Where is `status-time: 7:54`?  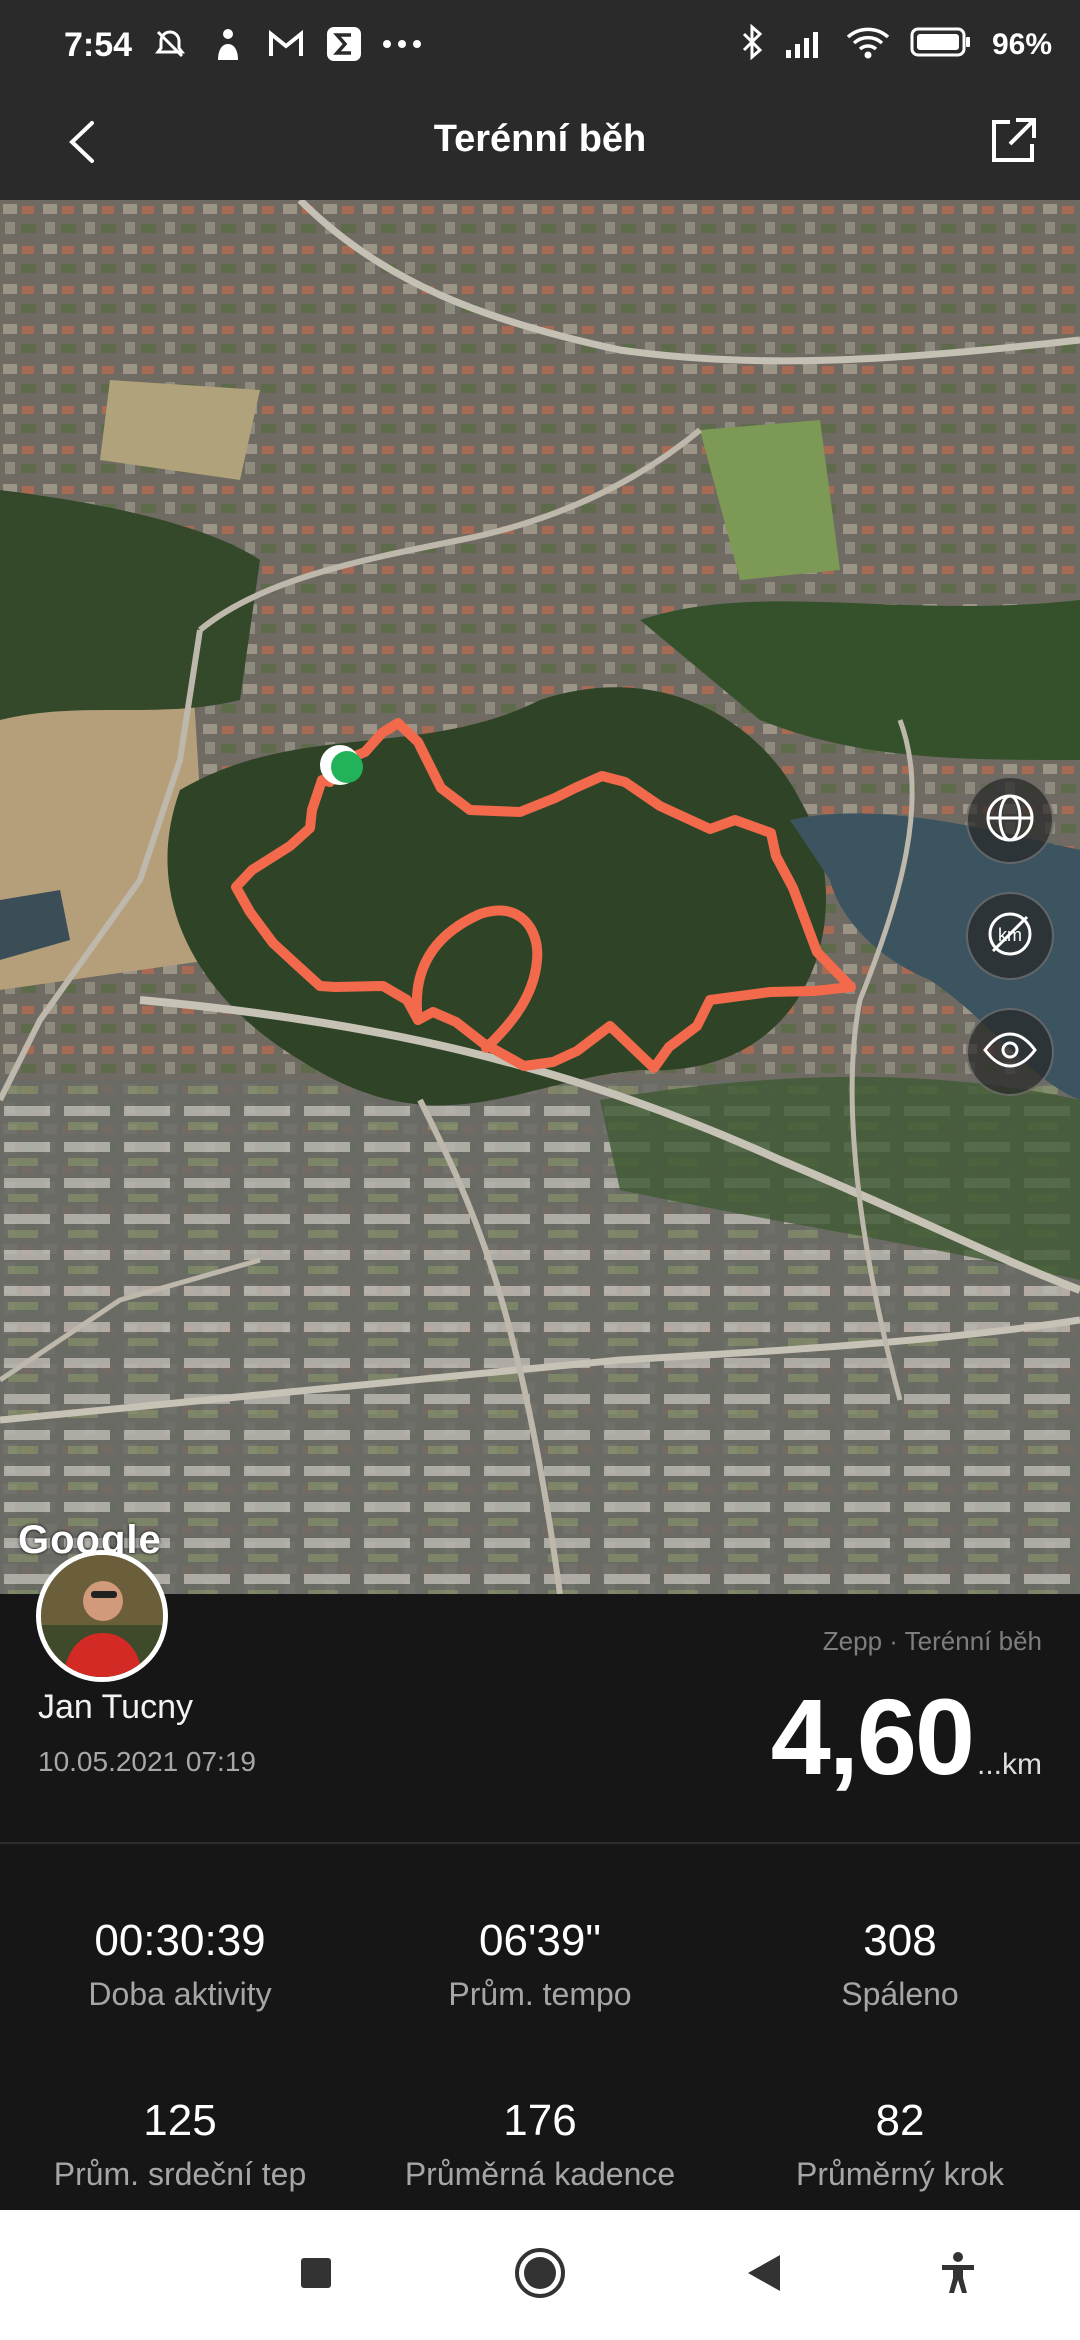
status-time: 7:54 is located at coordinates (98, 45).